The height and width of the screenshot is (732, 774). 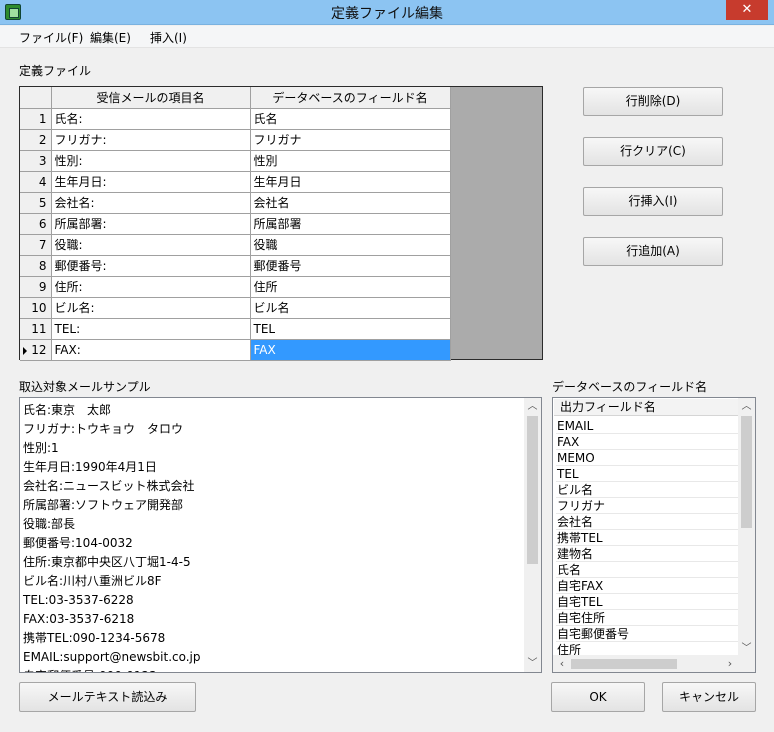 What do you see at coordinates (532, 663) in the screenshot?
I see `scroll-down-icon: ﹀` at bounding box center [532, 663].